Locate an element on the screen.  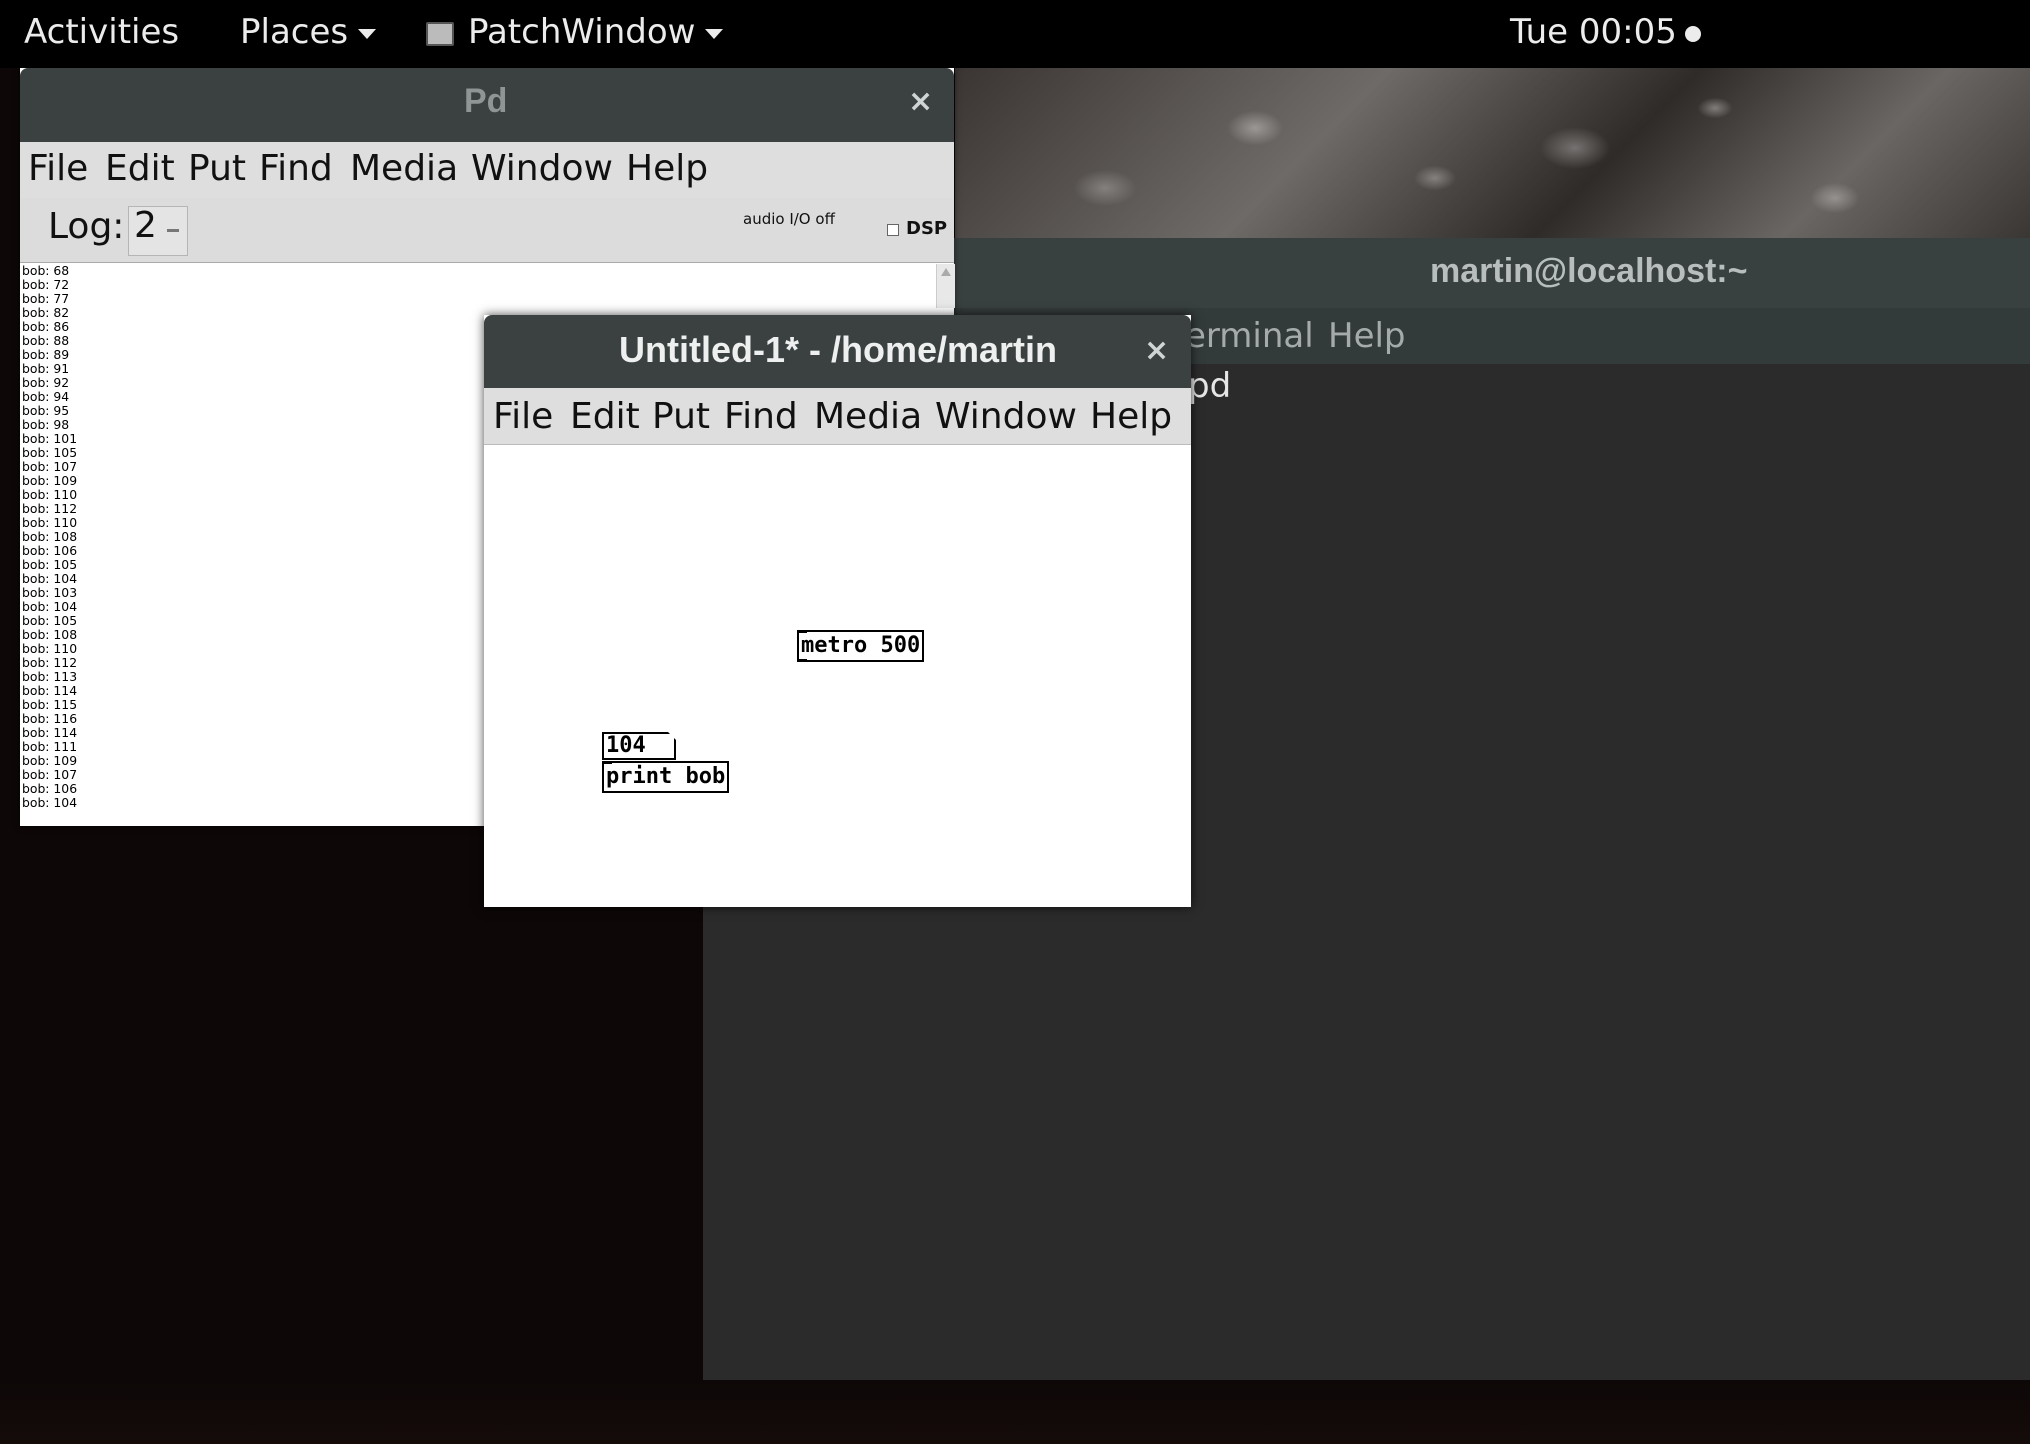
print-object: print bob is located at coordinates (666, 777).